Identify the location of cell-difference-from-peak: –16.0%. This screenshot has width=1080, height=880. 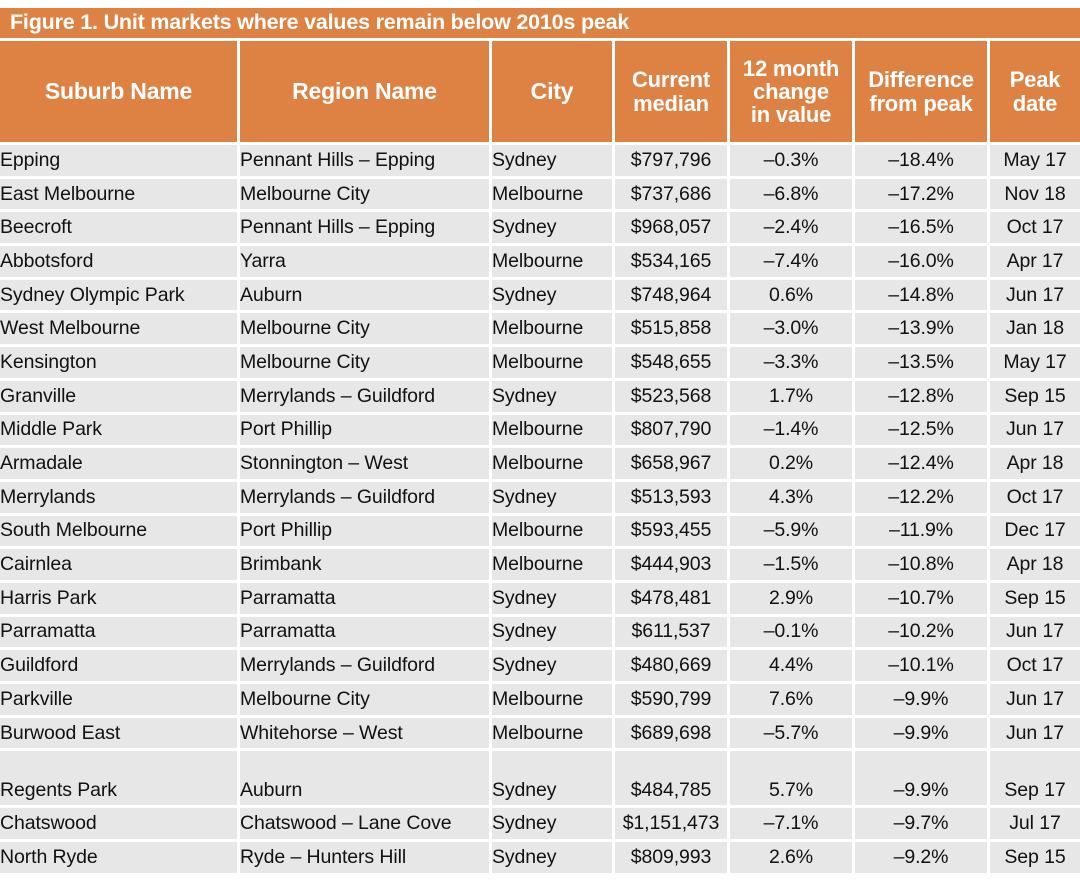
(922, 263).